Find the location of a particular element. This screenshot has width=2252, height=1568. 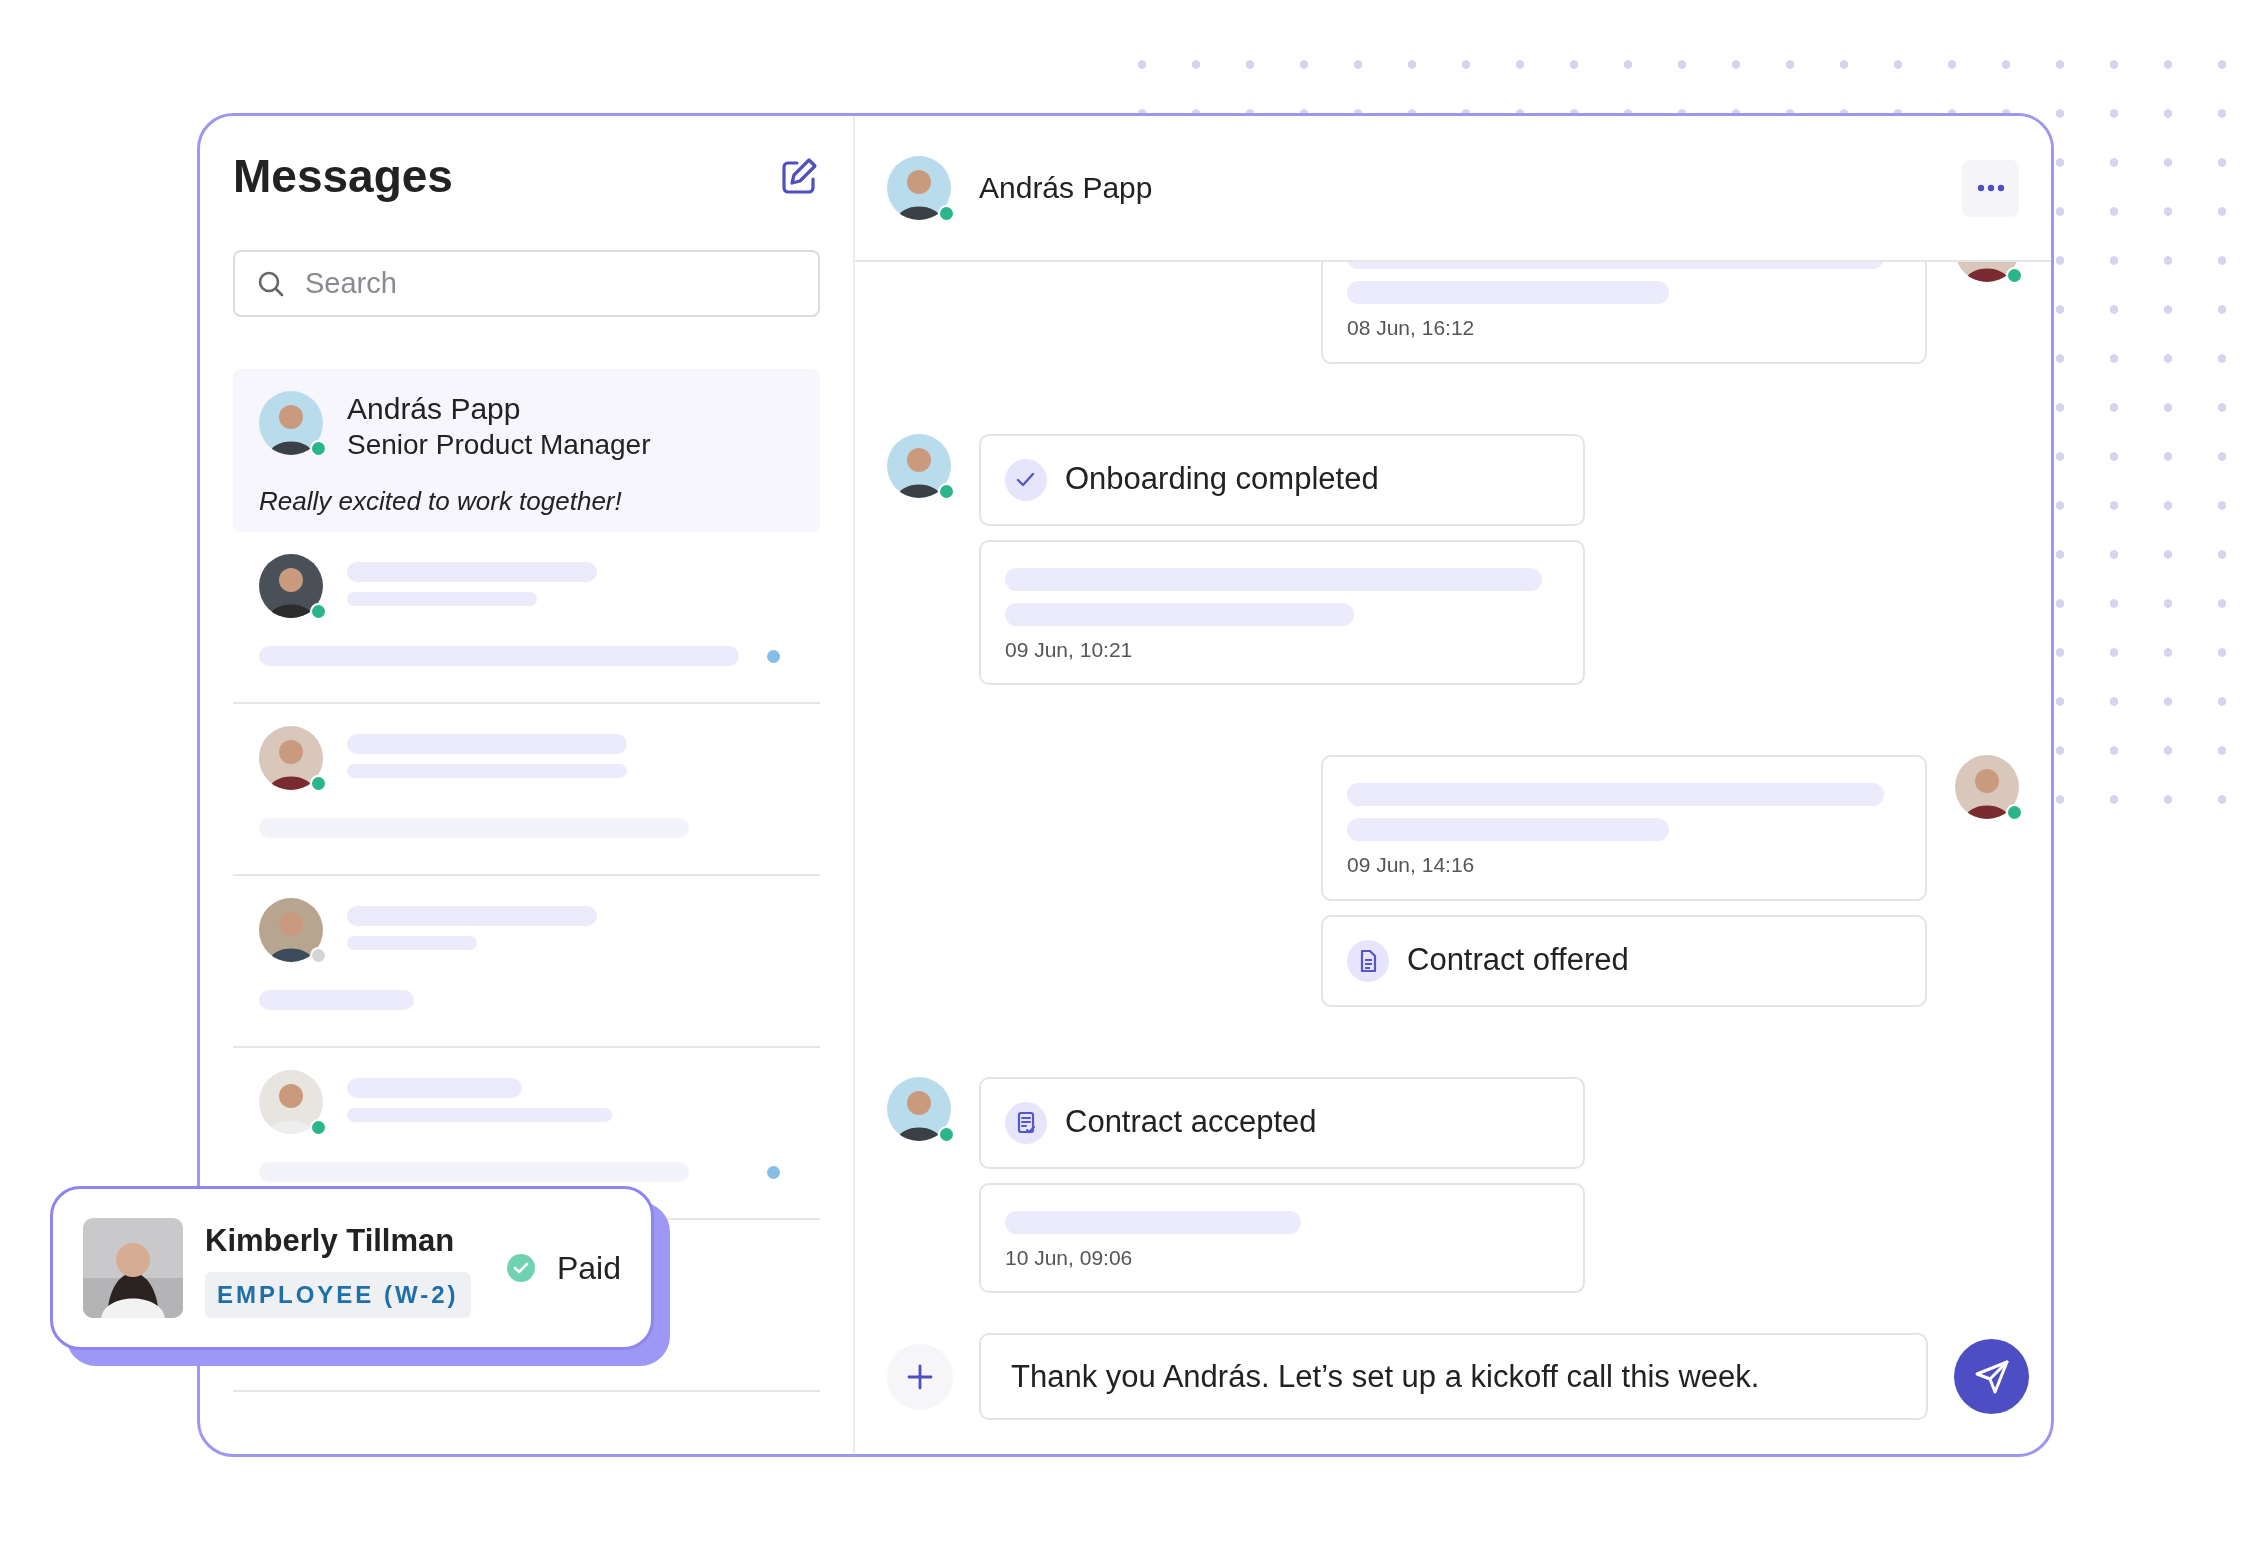

message-input: Thank you András. Let’s set up a kickoff call this week. is located at coordinates (1453, 1376).